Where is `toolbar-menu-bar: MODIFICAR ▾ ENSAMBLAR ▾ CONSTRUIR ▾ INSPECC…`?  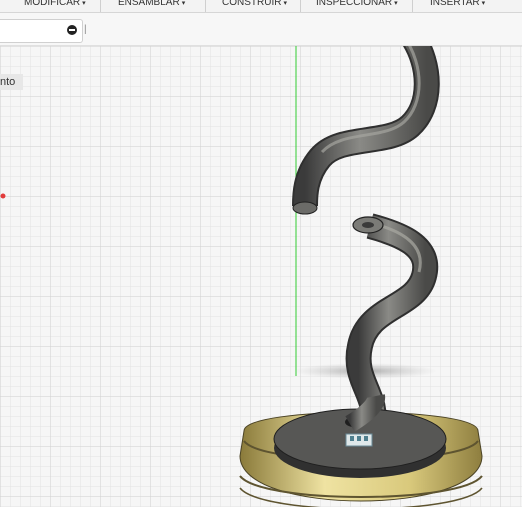
toolbar-menu-bar: MODIFICAR ▾ ENSAMBLAR ▾ CONSTRUIR ▾ INSPECC… is located at coordinates (261, 6).